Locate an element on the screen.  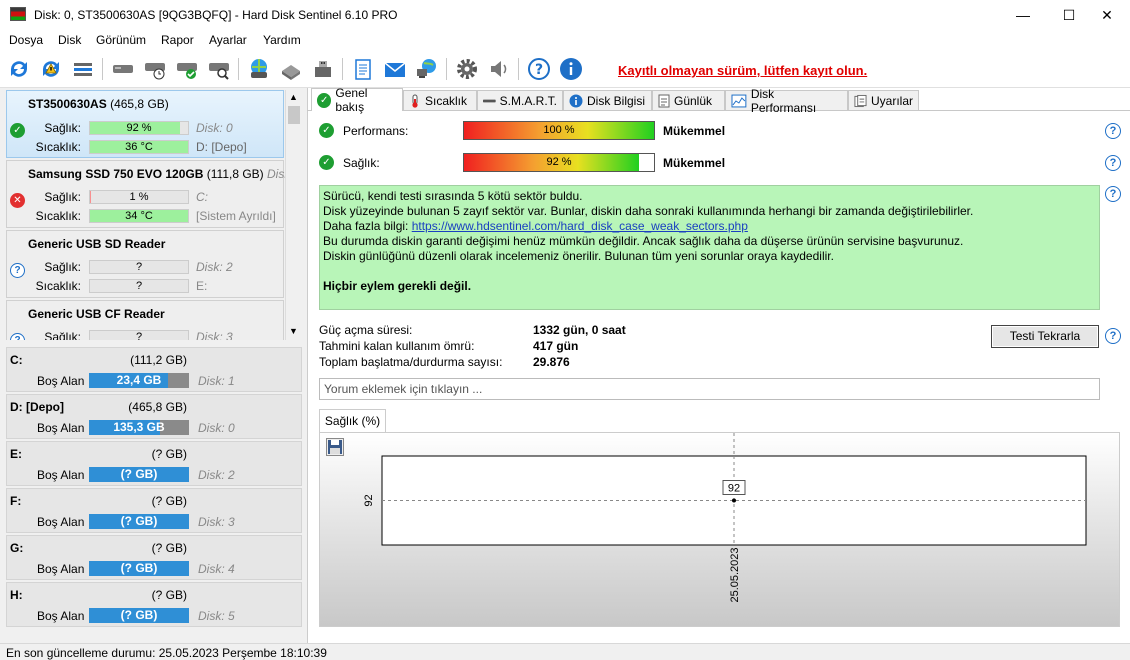
tab-alerts: Uyarılar is located at coordinates (883, 100).